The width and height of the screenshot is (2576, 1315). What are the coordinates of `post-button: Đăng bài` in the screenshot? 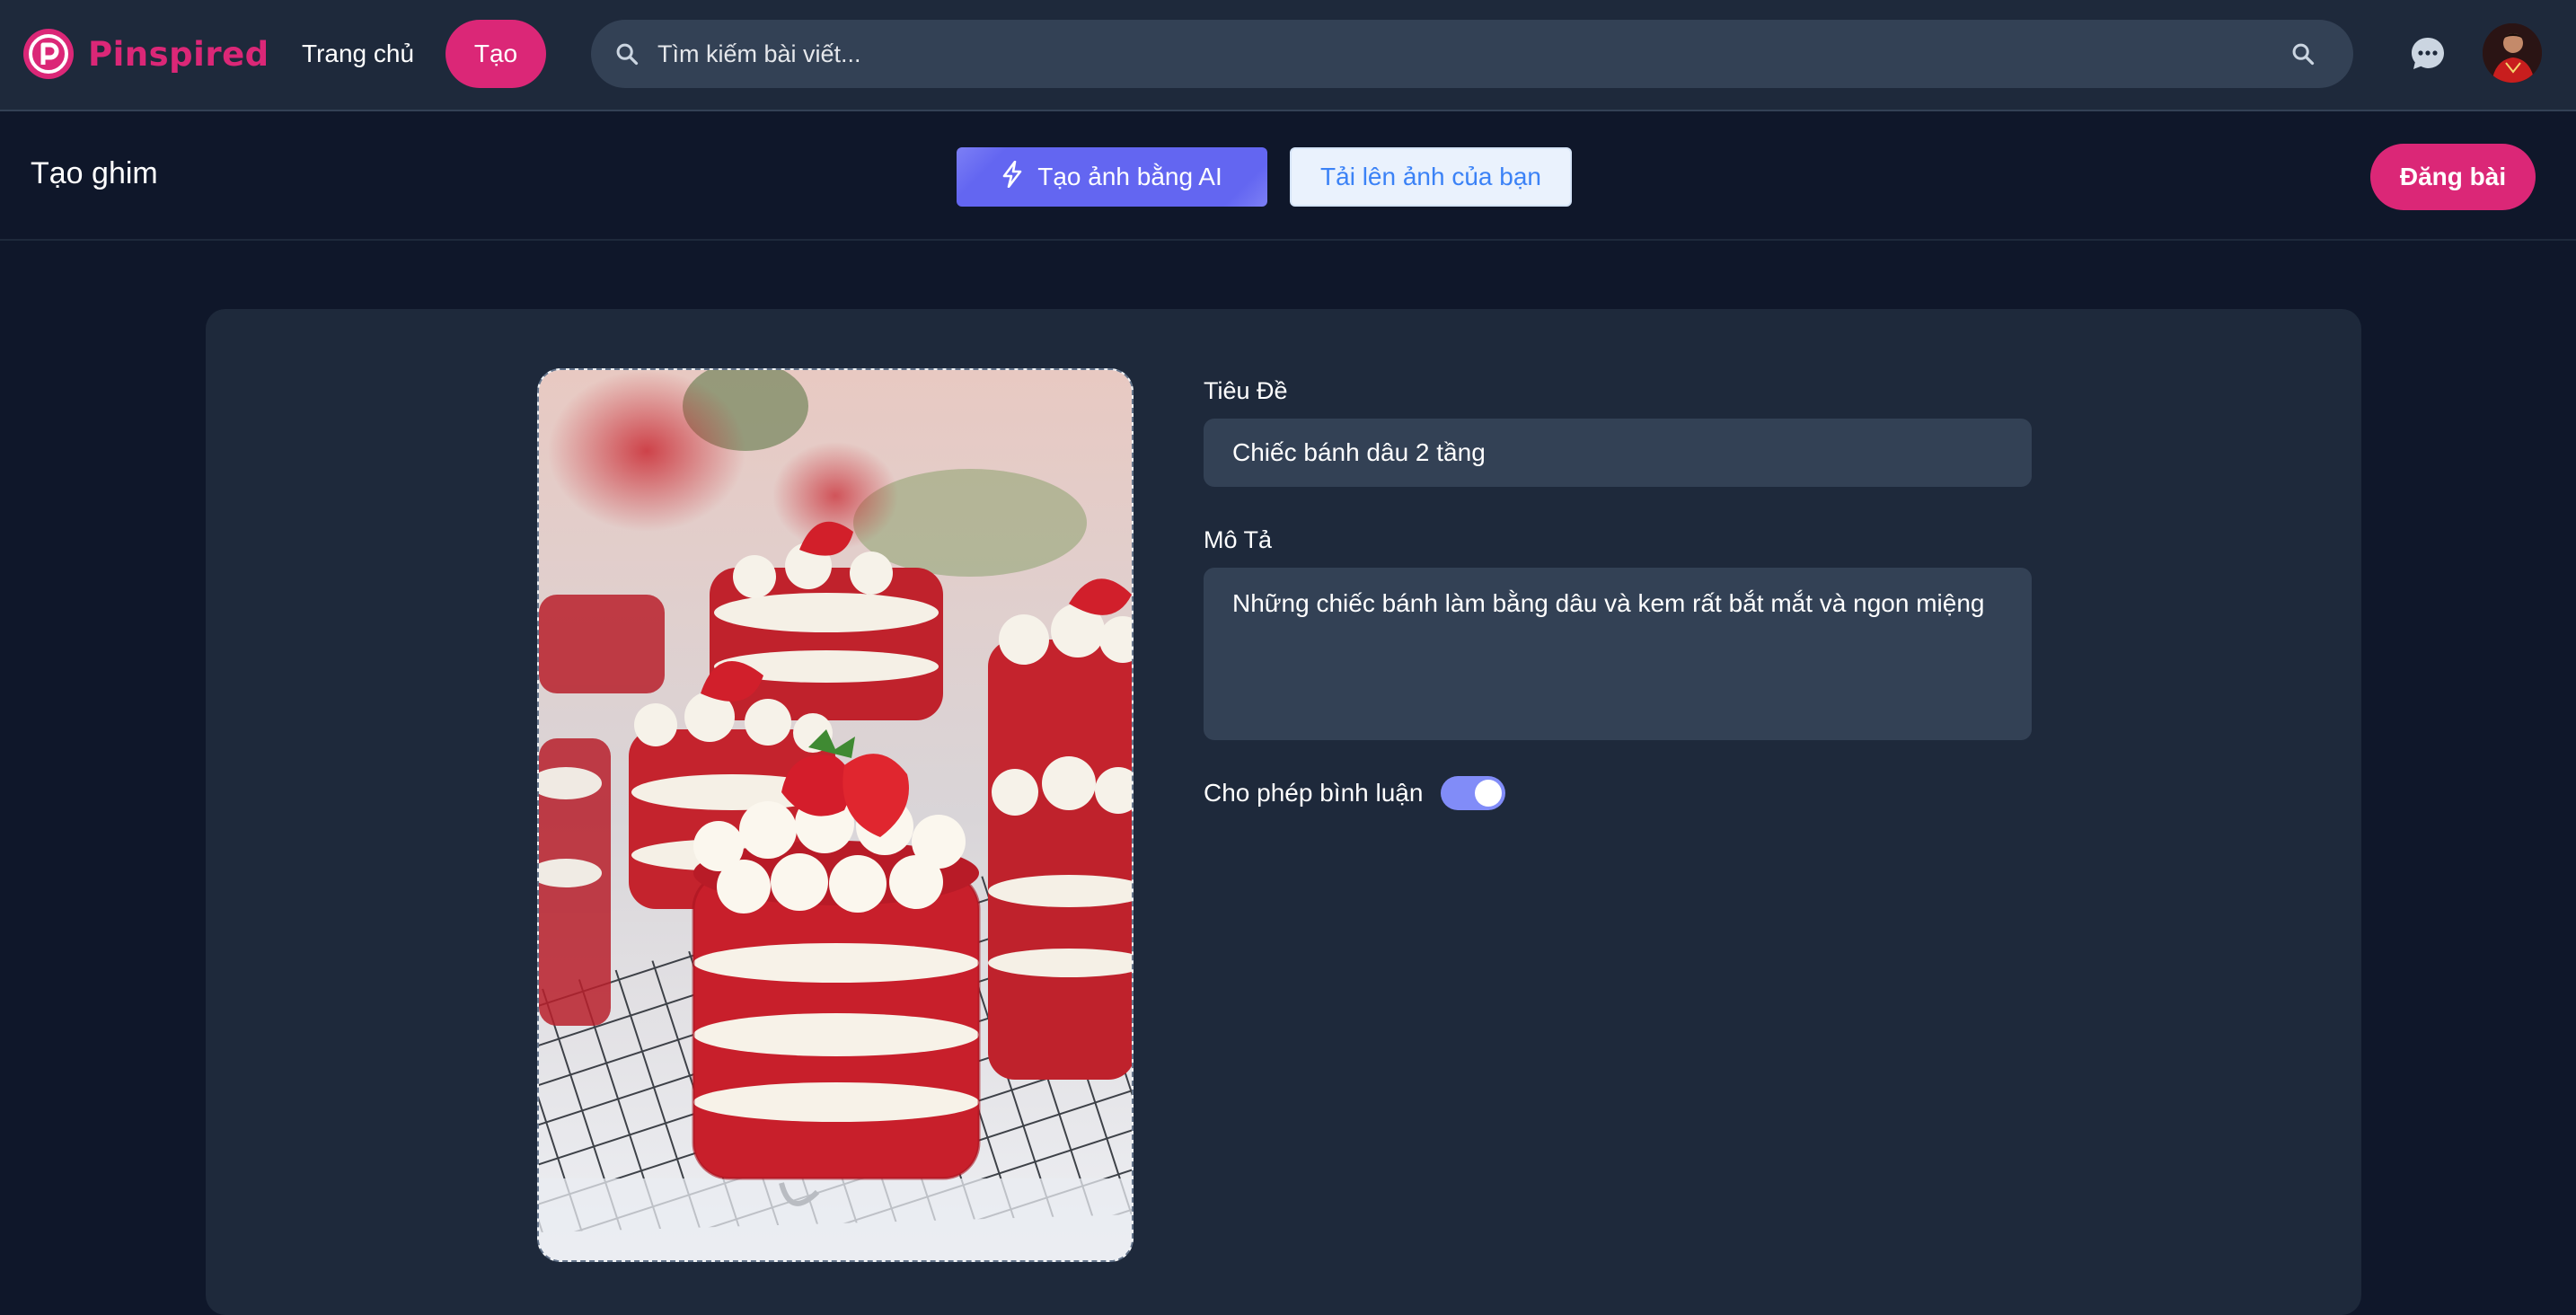 It's located at (2453, 177).